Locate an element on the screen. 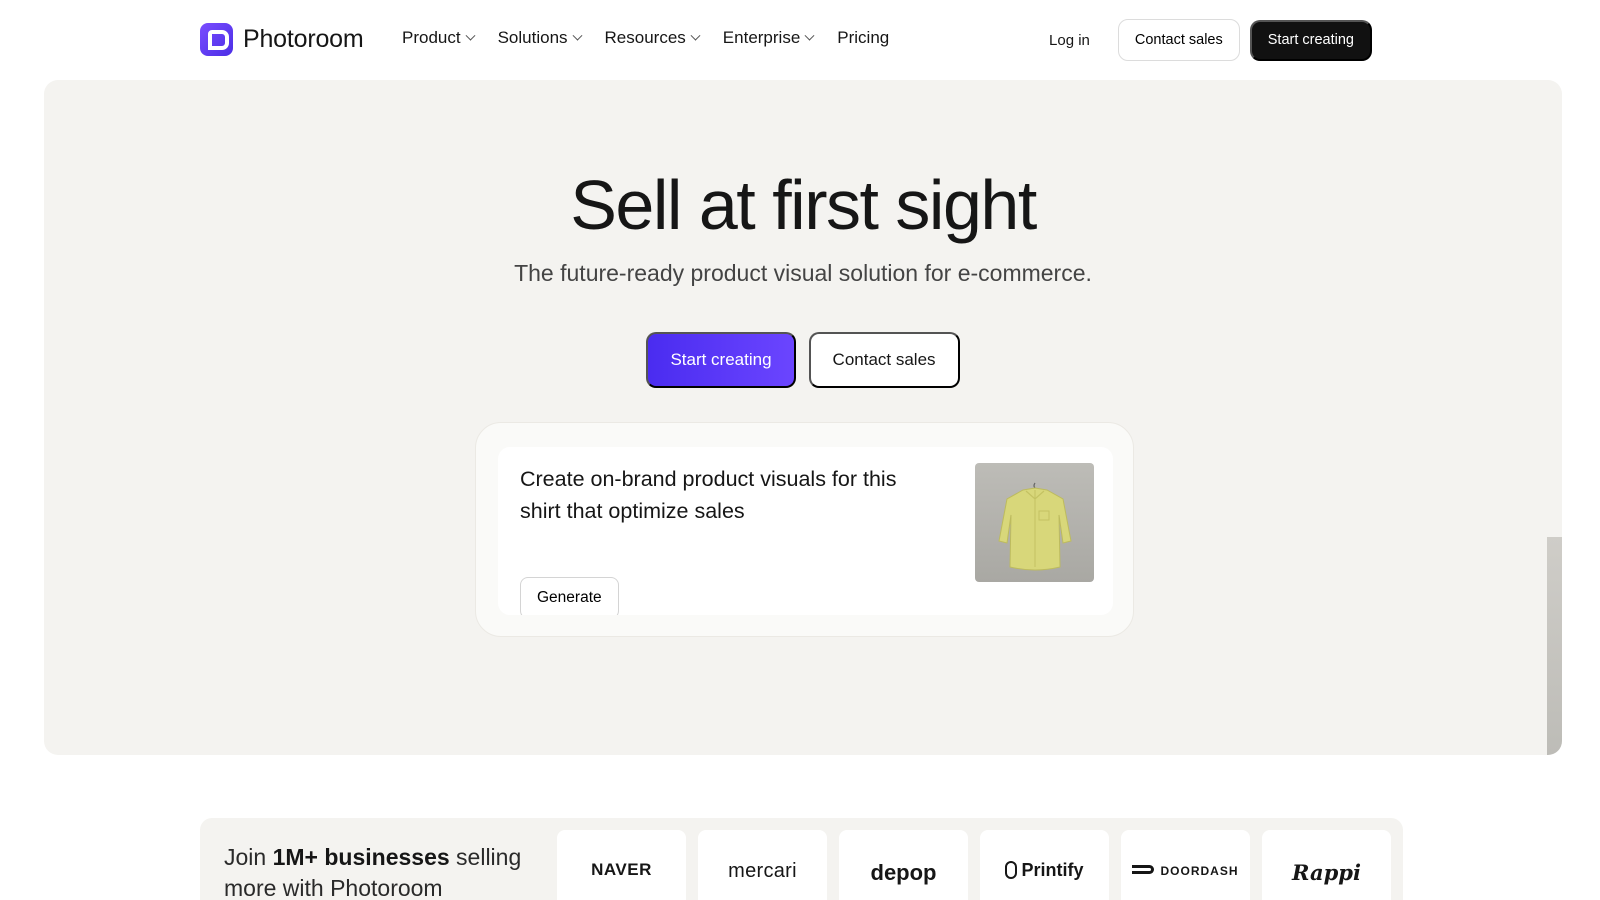 Image resolution: width=1600 pixels, height=900 pixels. menu-pricing: Pricing is located at coordinates (863, 38).